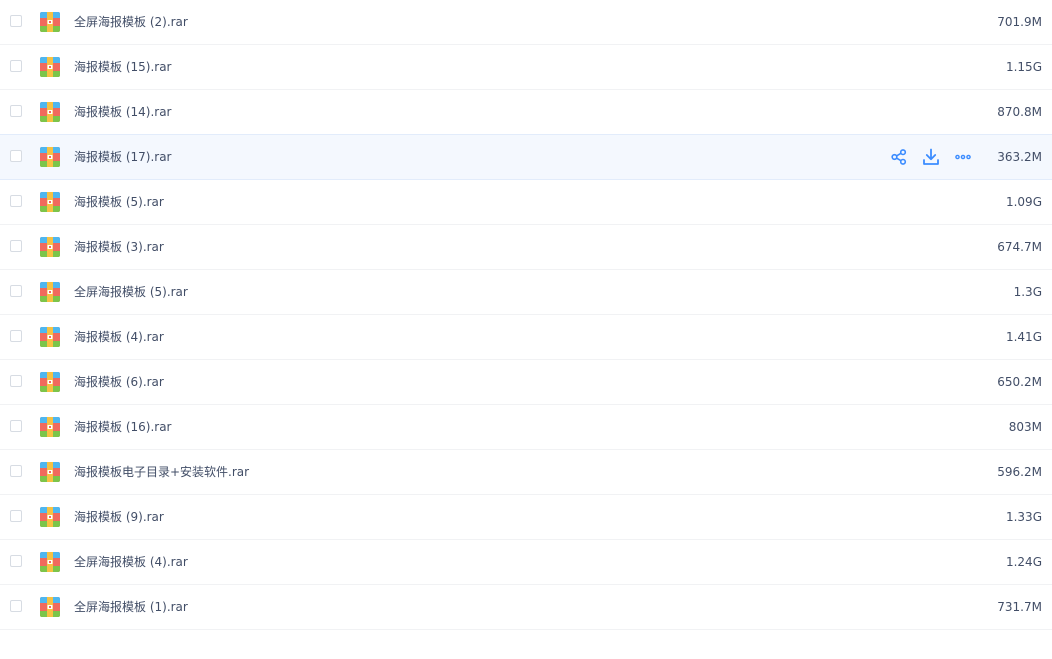 This screenshot has width=1052, height=659. I want to click on file-row: 海报模板电子目录+安装软件.rar 596.2M, so click(526, 472).